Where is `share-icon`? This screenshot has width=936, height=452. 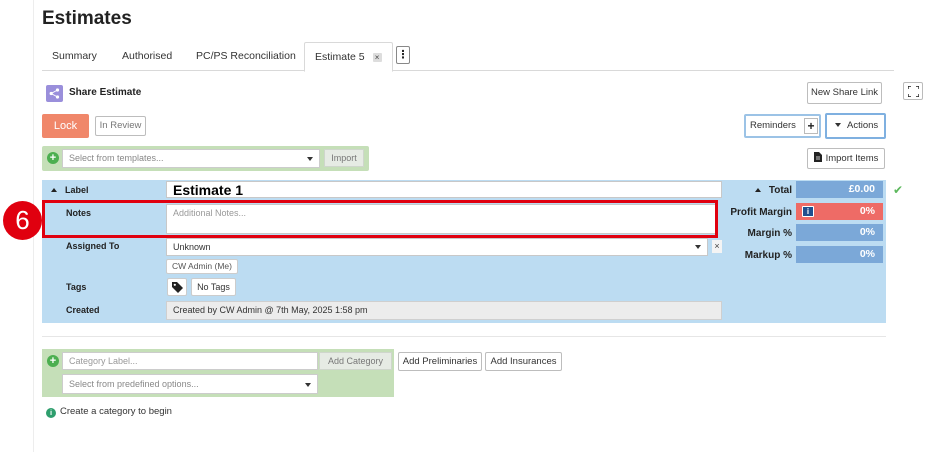 share-icon is located at coordinates (54, 93).